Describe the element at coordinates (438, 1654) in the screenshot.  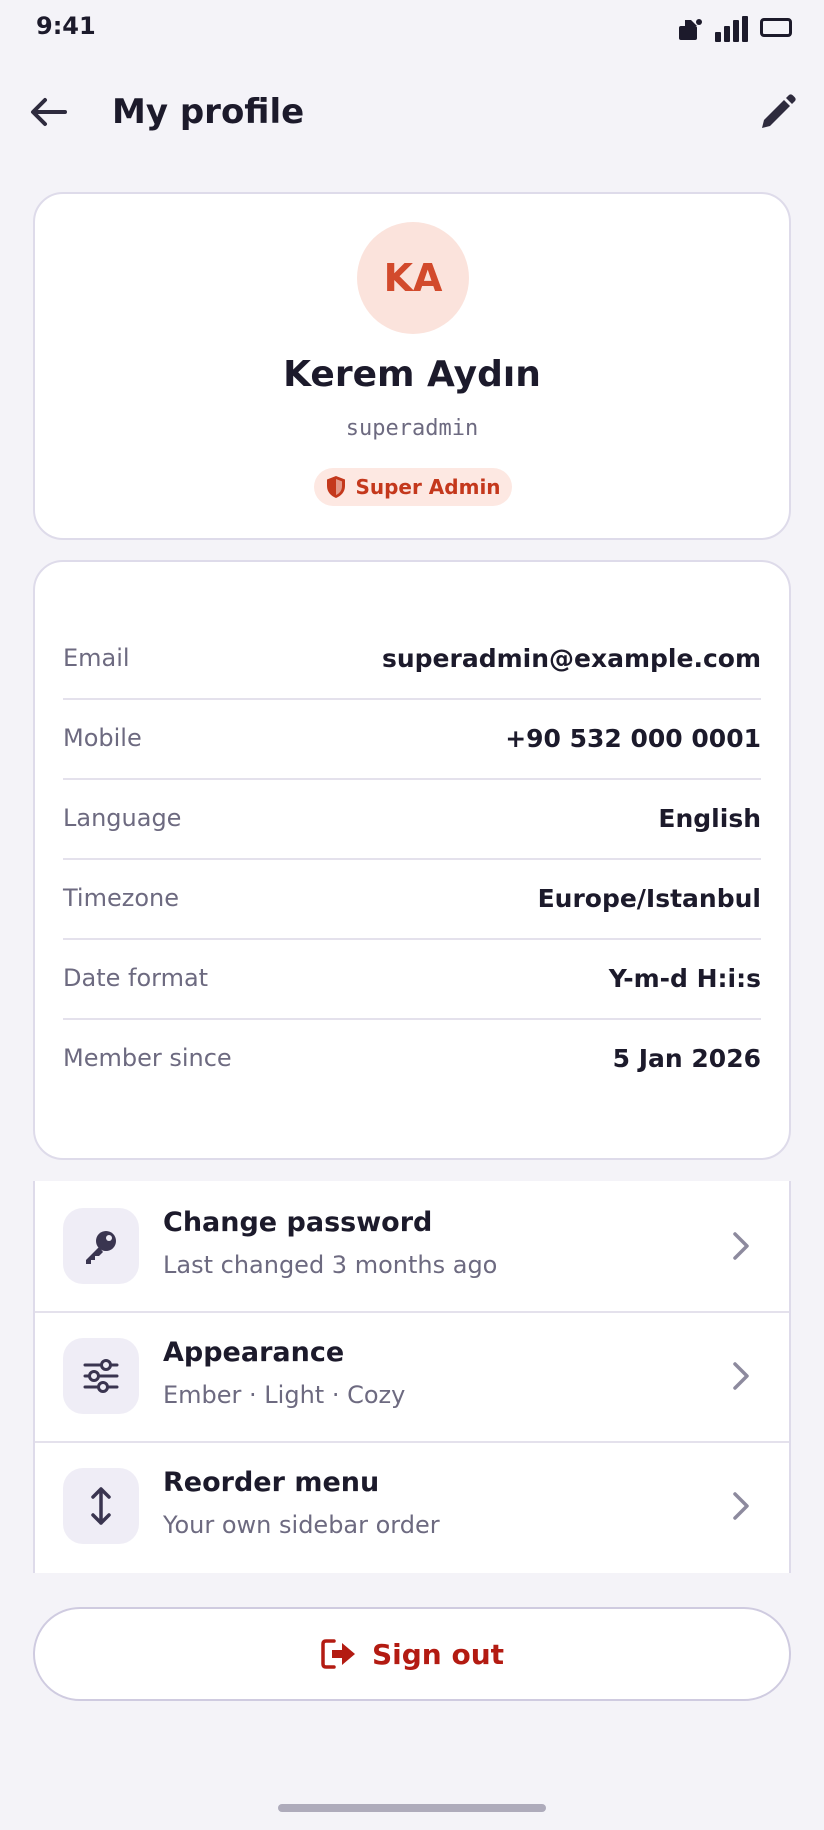
I see `sign-out-label: Sign out` at that location.